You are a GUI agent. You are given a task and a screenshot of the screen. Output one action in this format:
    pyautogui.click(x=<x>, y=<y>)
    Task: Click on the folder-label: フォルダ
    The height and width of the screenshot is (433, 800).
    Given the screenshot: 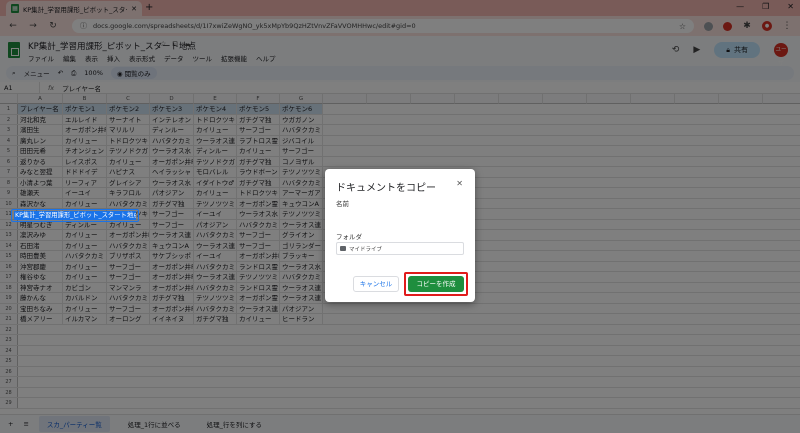 What is the action you would take?
    pyautogui.click(x=349, y=237)
    